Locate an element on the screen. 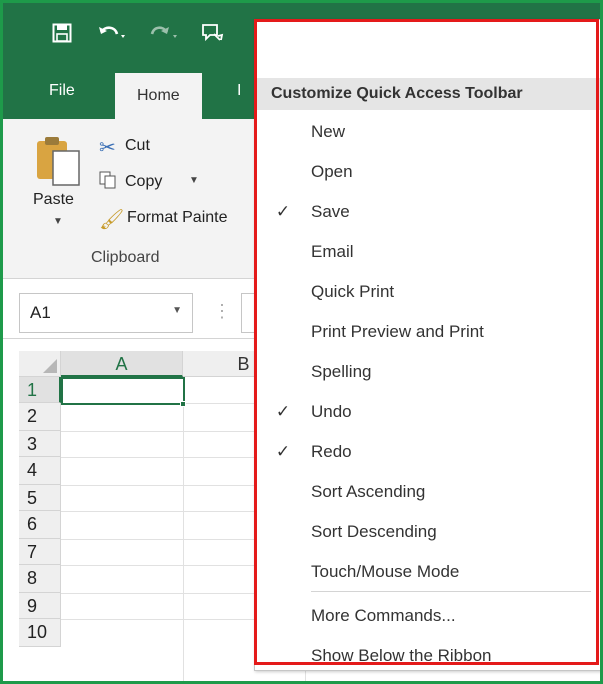 The width and height of the screenshot is (603, 684). redo-icon is located at coordinates (164, 33).